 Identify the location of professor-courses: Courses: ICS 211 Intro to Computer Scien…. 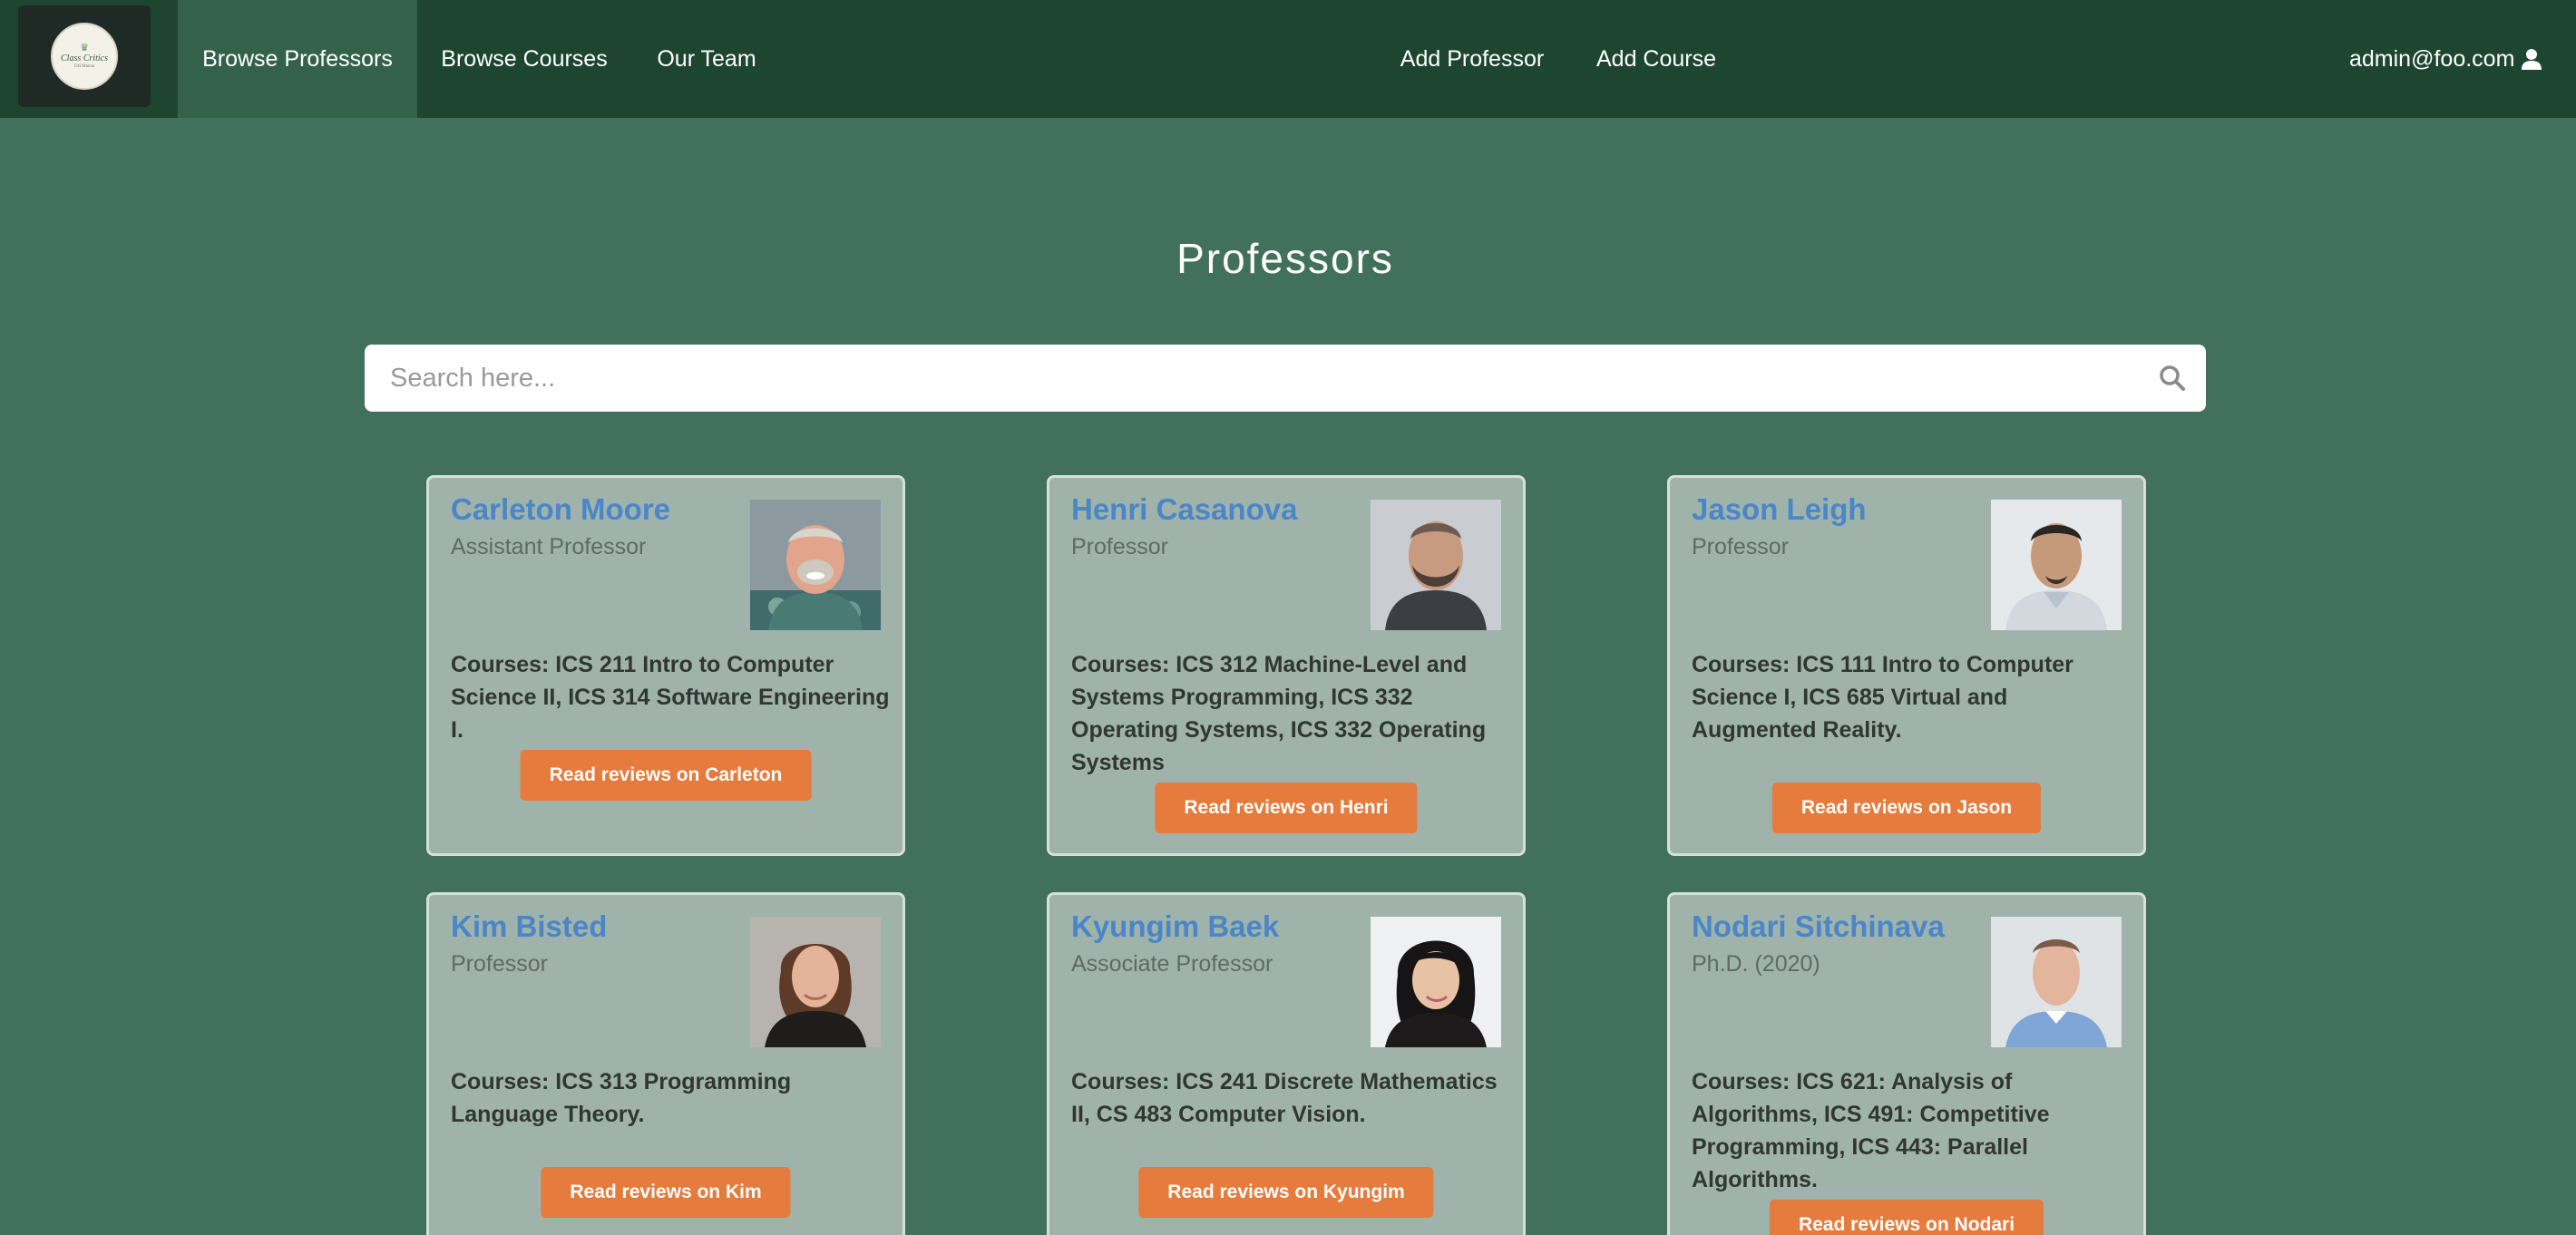
(670, 697).